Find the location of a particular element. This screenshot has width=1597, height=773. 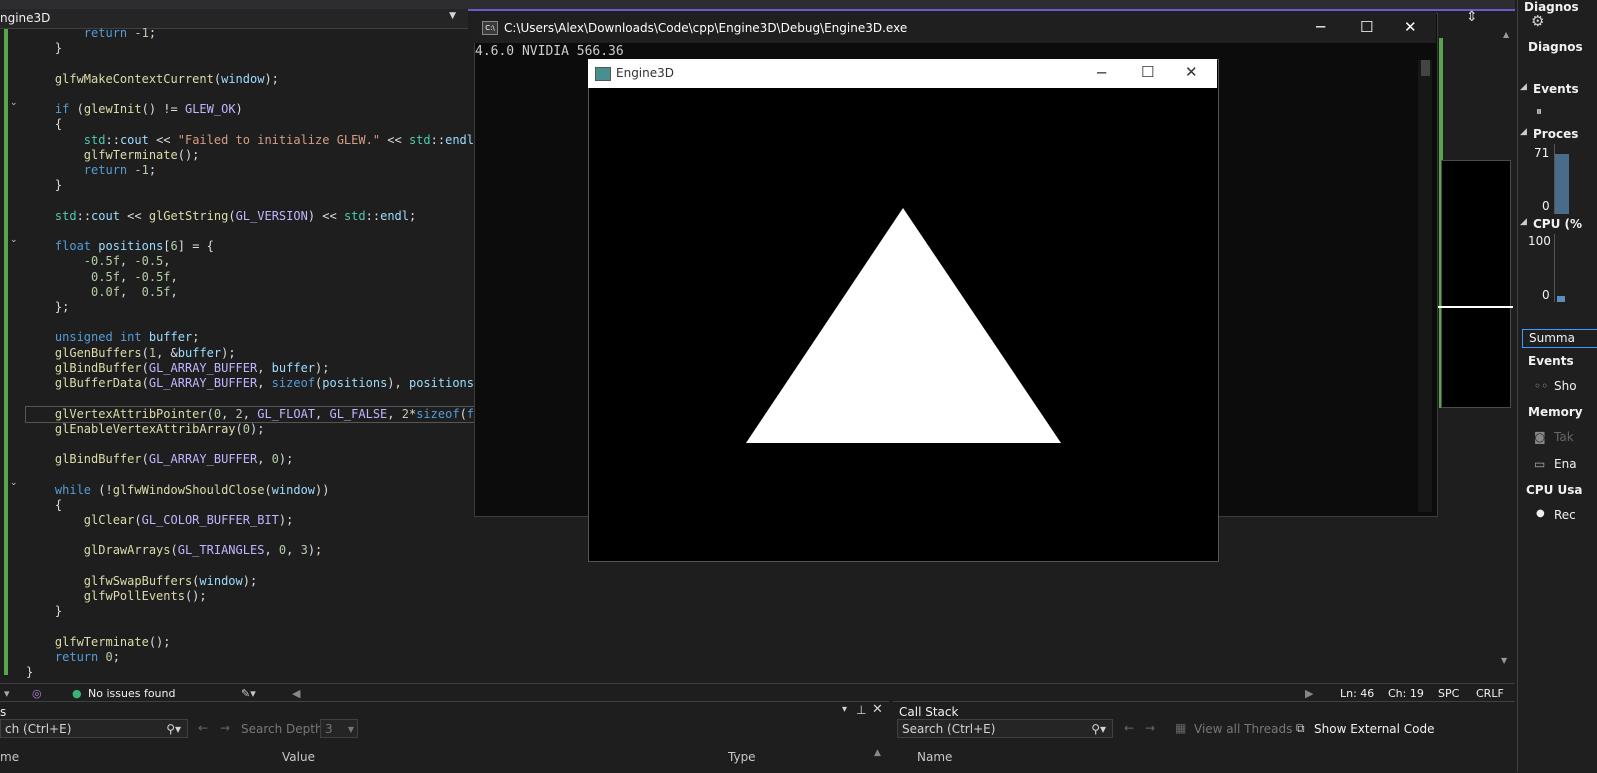

chevron-down-icon: ▼ is located at coordinates (452, 16).